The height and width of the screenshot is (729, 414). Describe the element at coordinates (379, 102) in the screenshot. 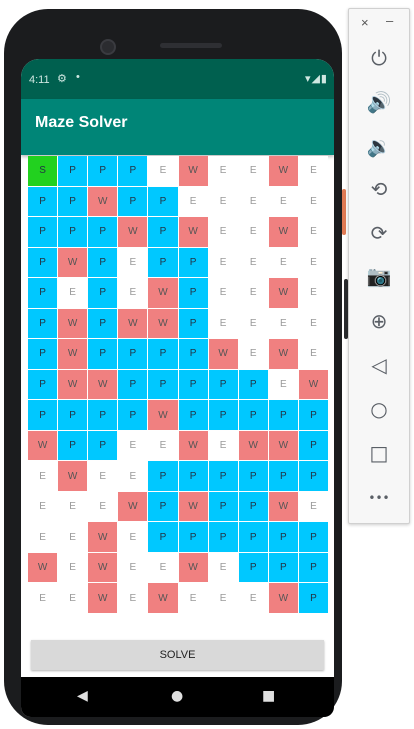

I see `volume-up-icon: 🔊` at that location.